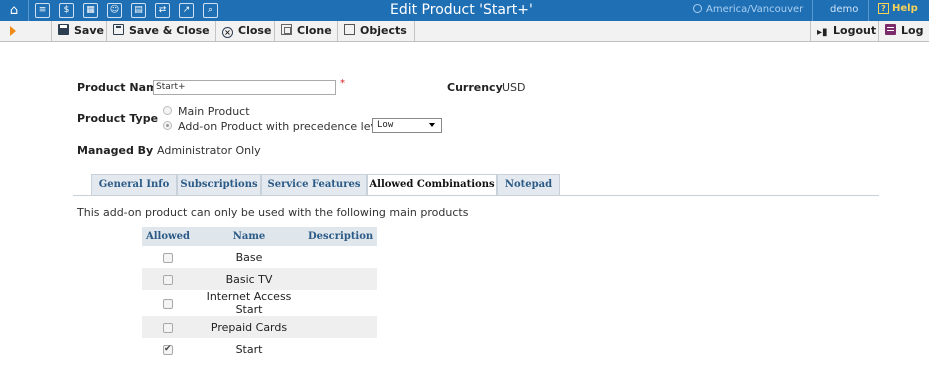 The height and width of the screenshot is (369, 929). What do you see at coordinates (314, 30) in the screenshot?
I see `clone-label: Clone` at bounding box center [314, 30].